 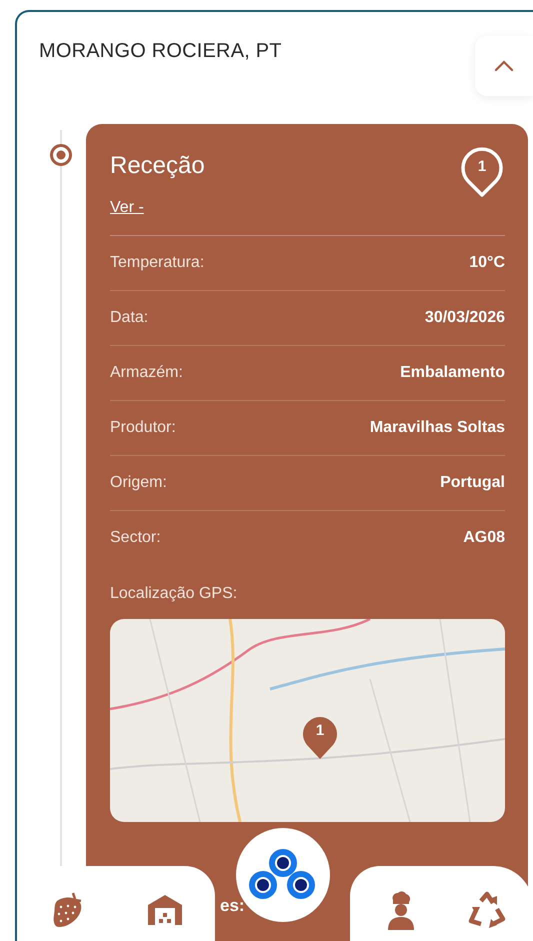 What do you see at coordinates (135, 538) in the screenshot?
I see `field-label: Sector:` at bounding box center [135, 538].